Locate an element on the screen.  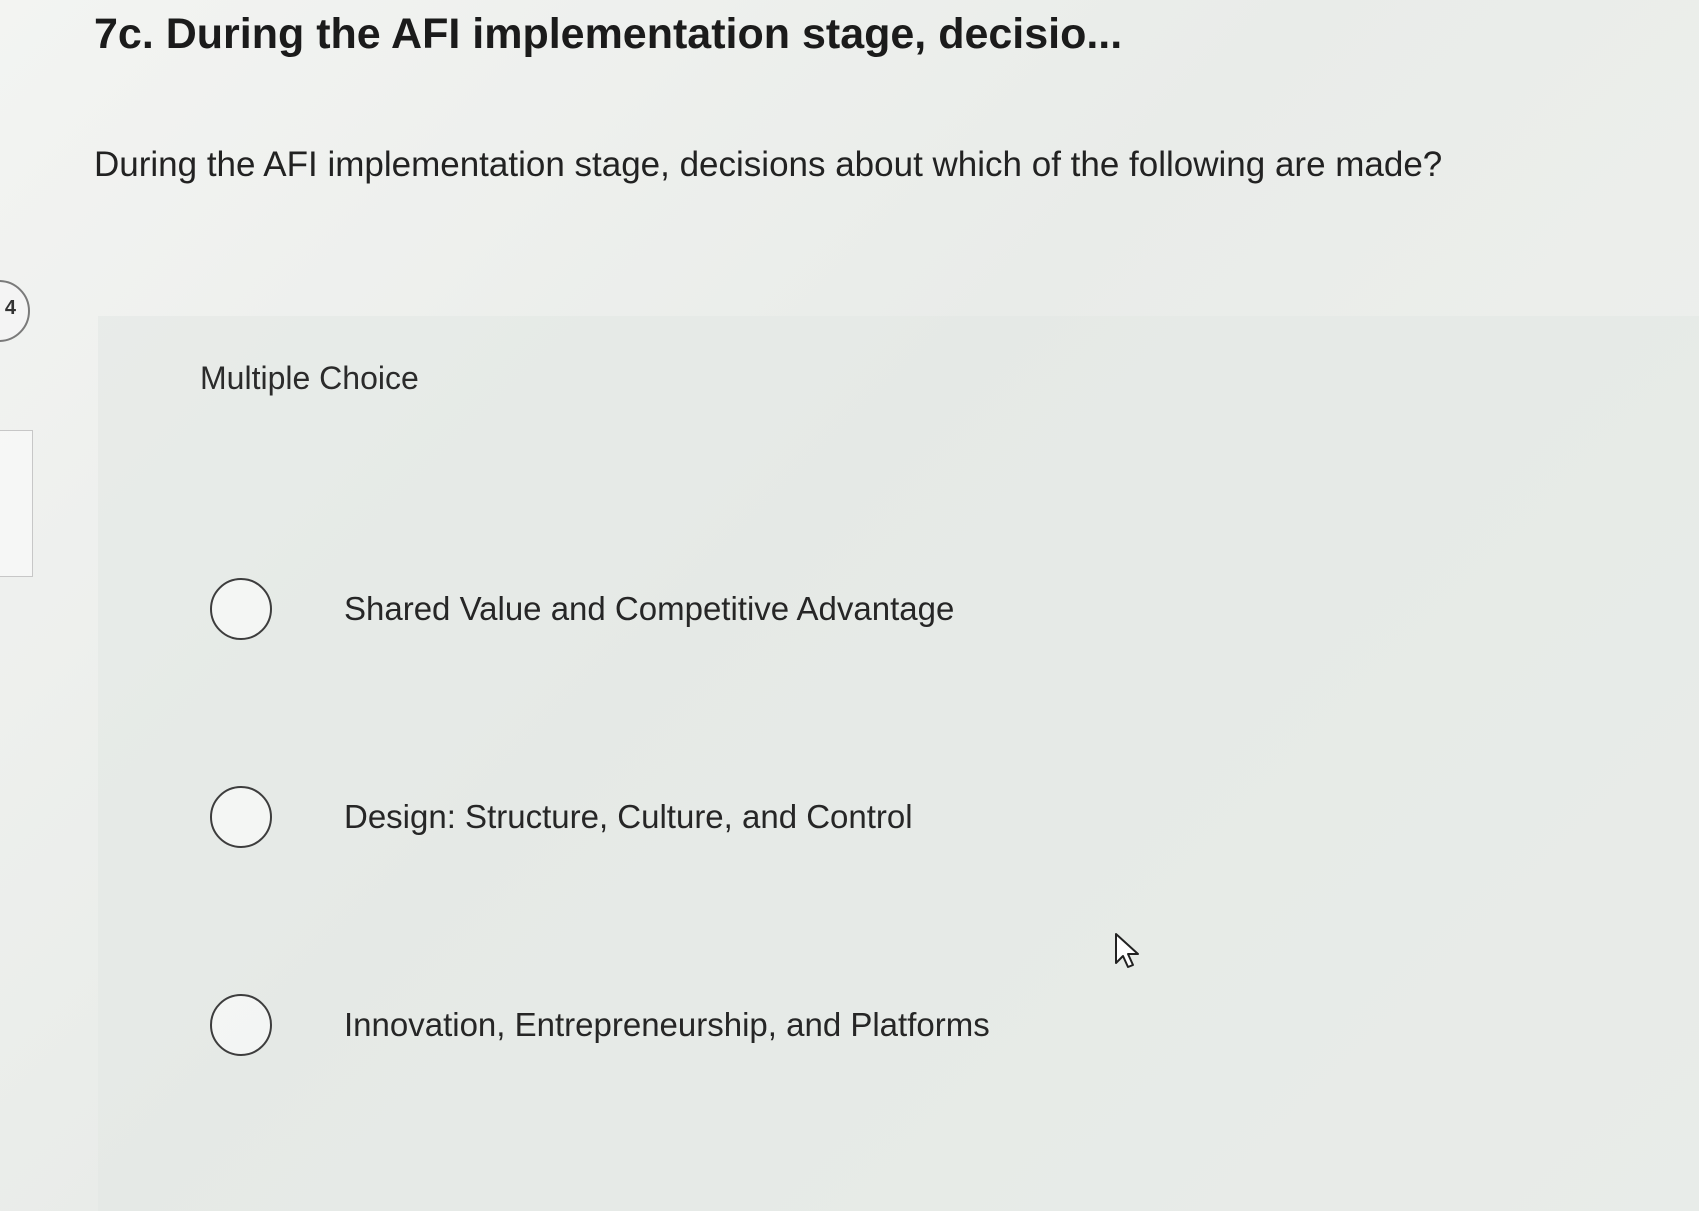
question-number: 4 is located at coordinates (10, 308).